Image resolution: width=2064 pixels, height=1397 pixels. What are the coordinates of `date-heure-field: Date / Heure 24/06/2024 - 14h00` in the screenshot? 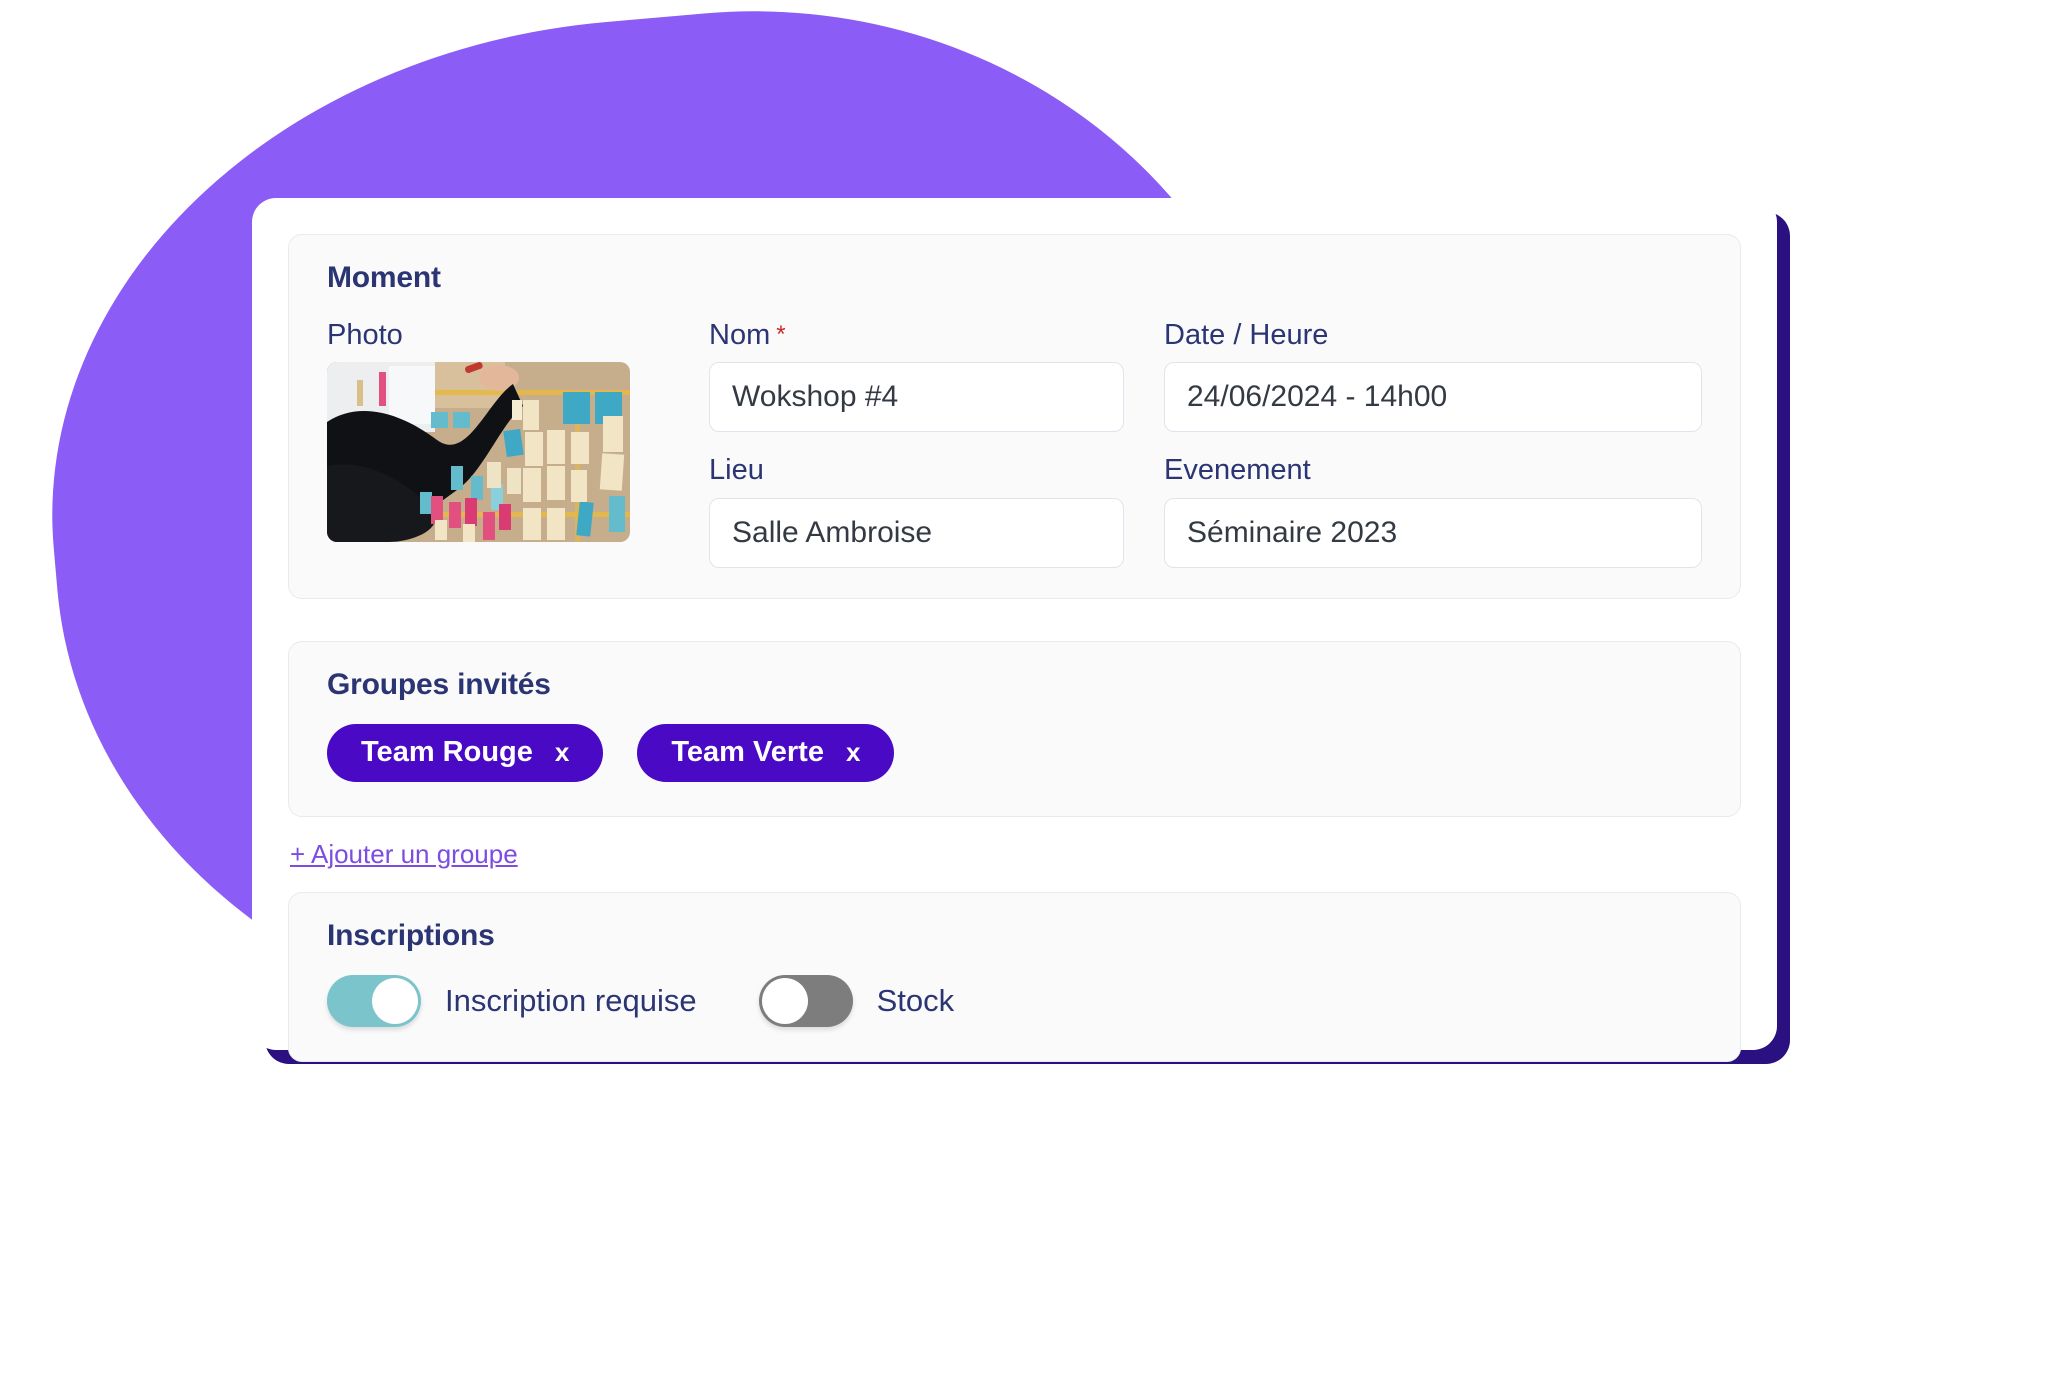 It's located at (1433, 376).